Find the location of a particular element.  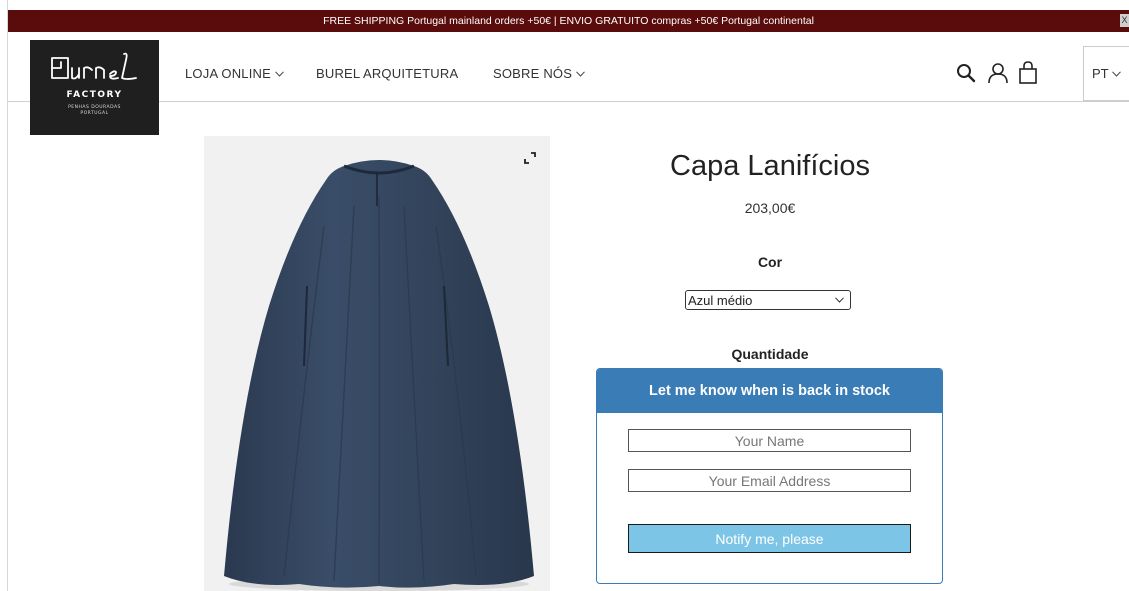

name-field-placeholder: Your Name is located at coordinates (769, 440).